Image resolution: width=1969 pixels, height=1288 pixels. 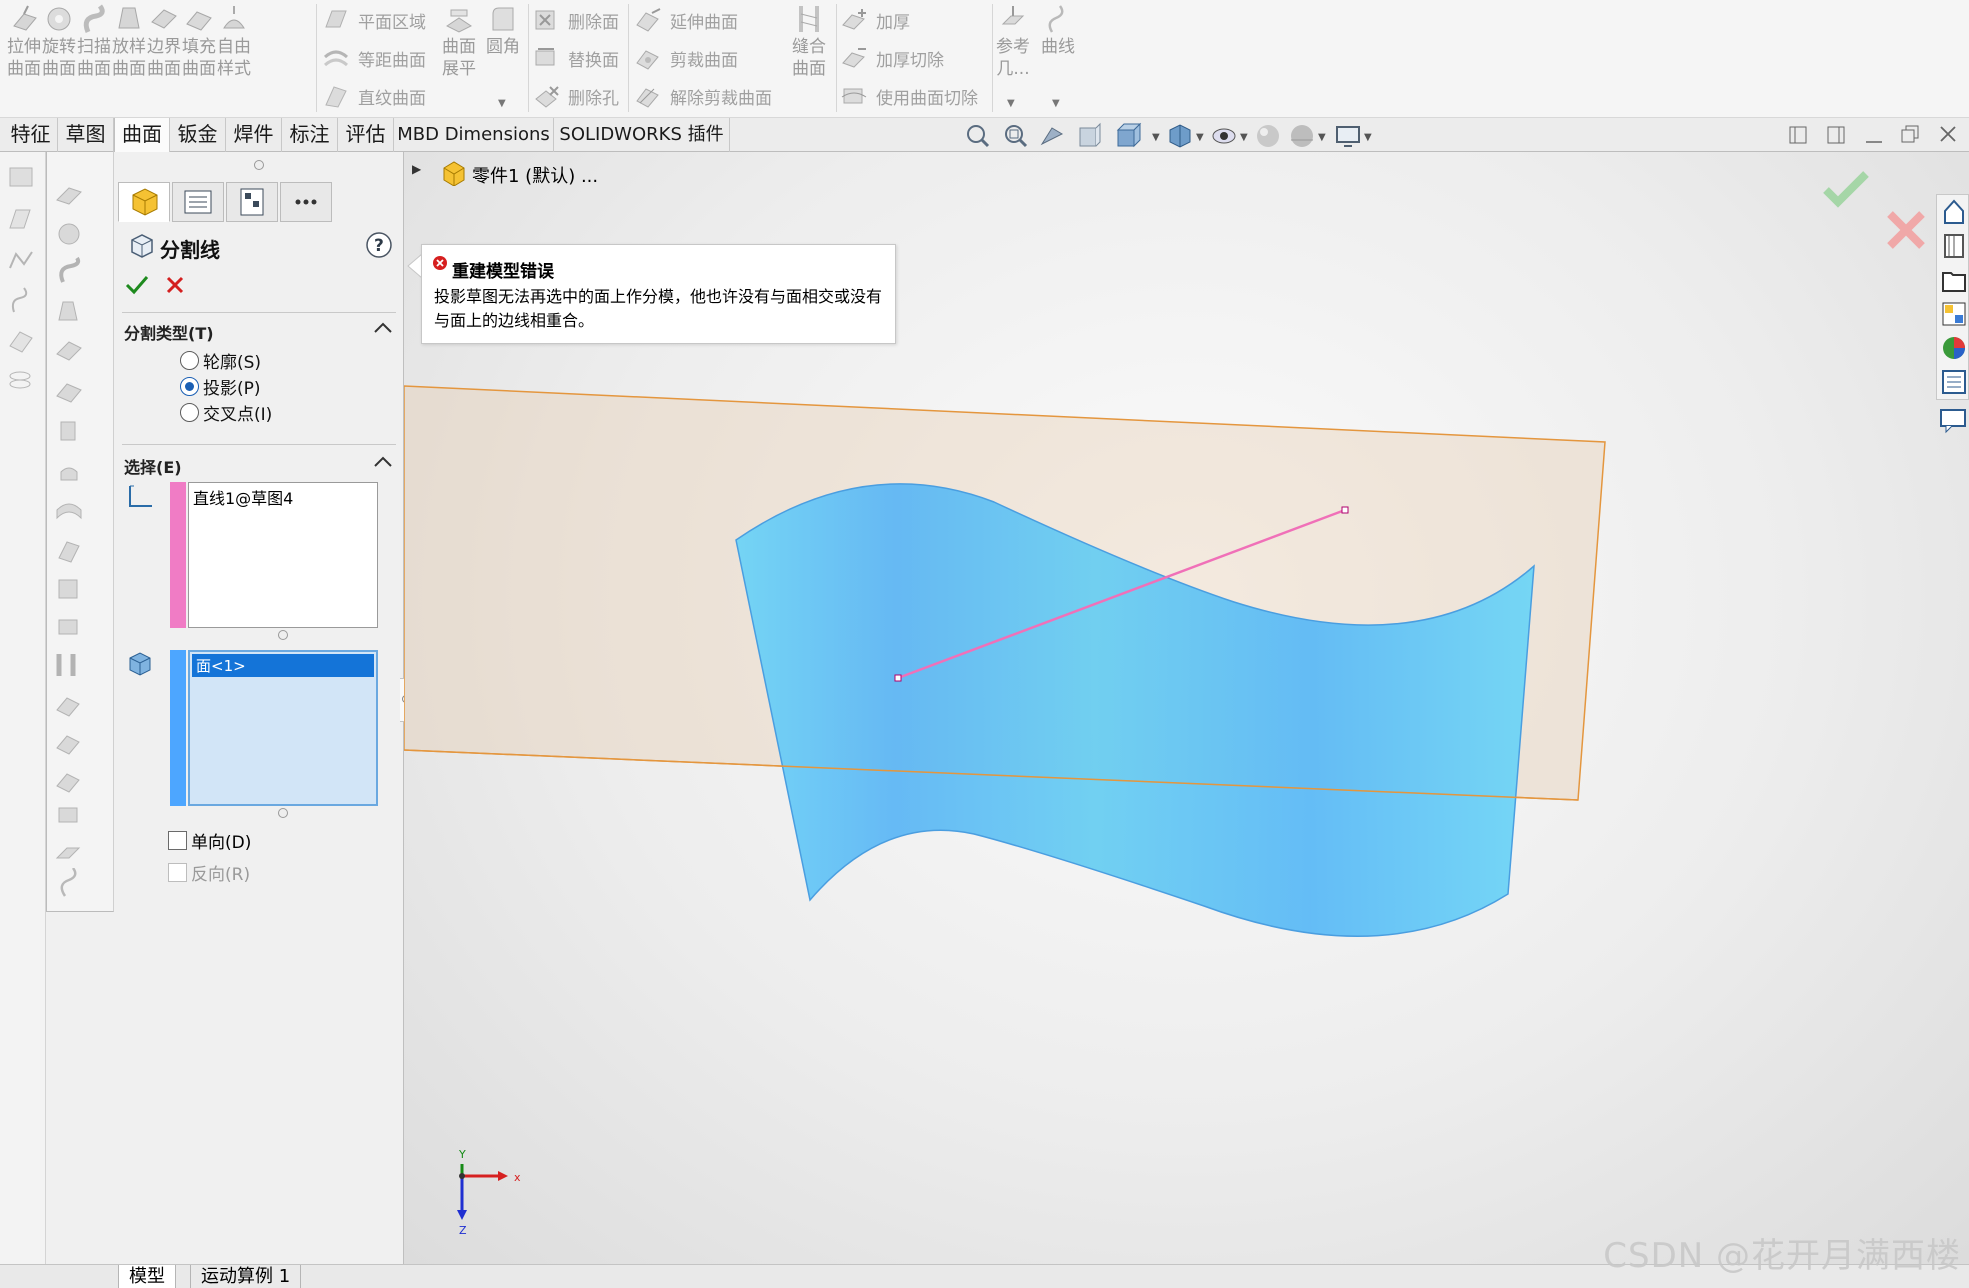 I want to click on planar-surface-icon, so click(x=69, y=474).